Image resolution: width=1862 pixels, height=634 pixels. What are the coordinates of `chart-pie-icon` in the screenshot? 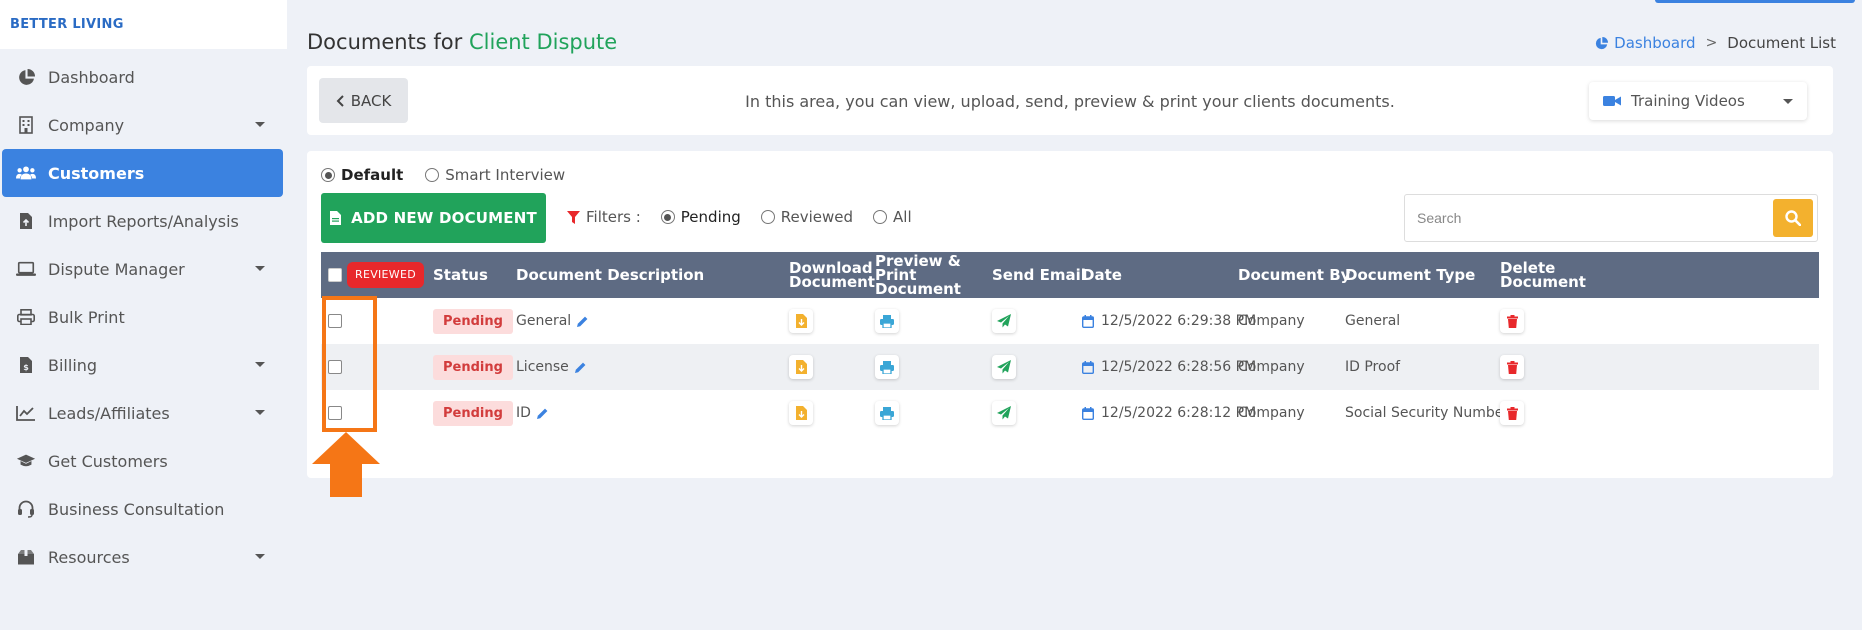 It's located at (26, 77).